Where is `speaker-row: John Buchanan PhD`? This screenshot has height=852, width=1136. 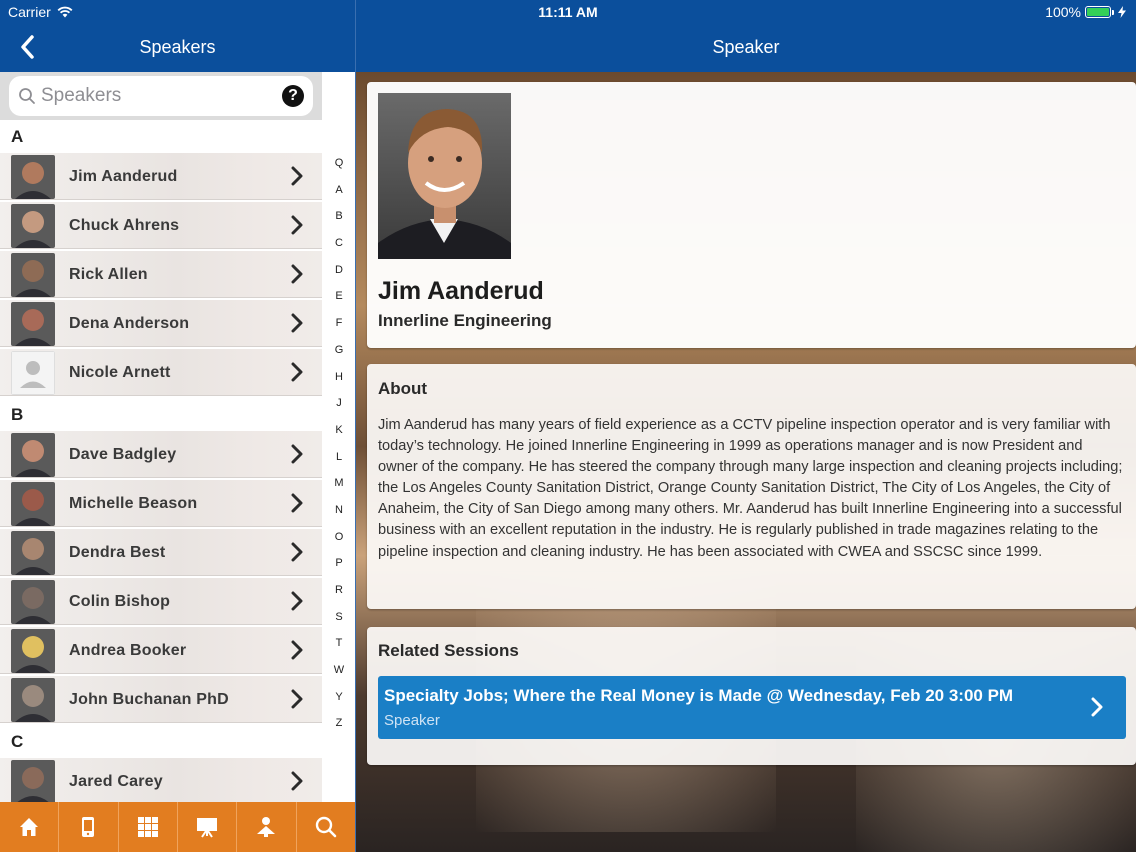
speaker-row: John Buchanan PhD is located at coordinates (161, 699).